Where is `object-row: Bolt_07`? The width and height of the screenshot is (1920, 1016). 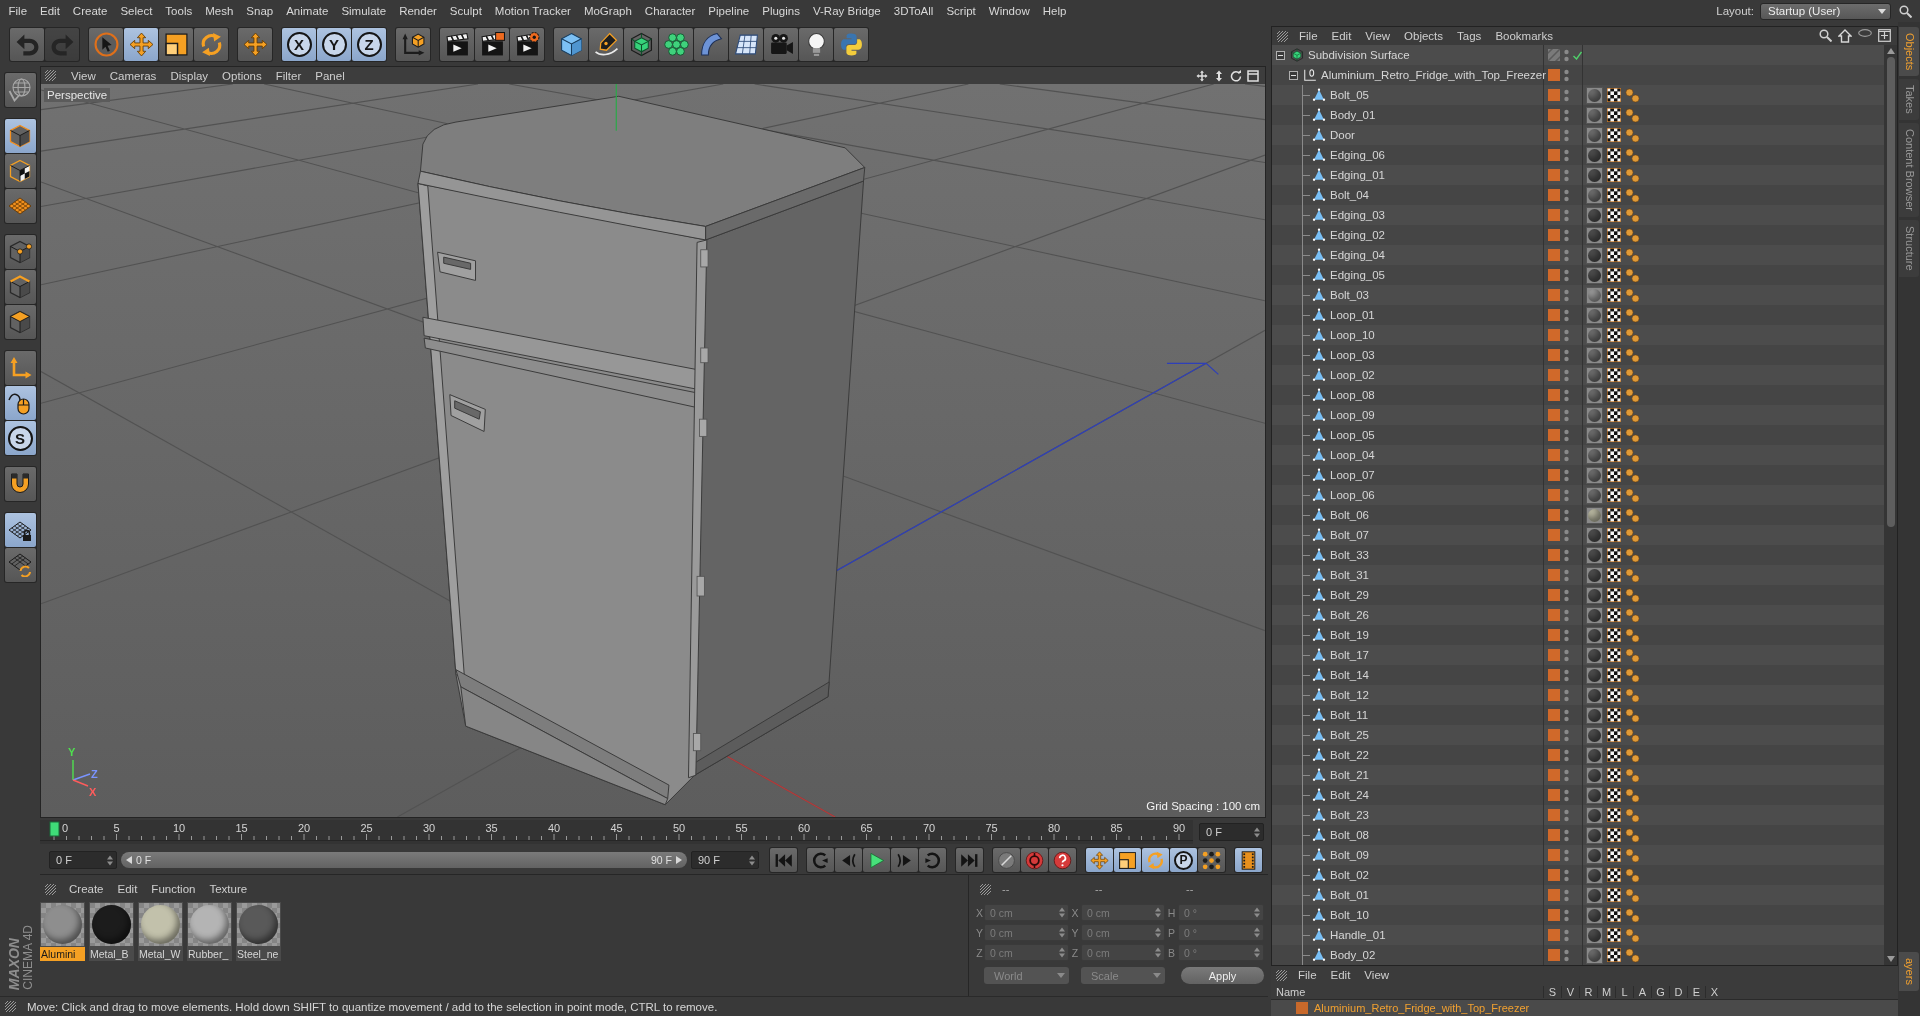
object-row: Bolt_07 is located at coordinates (1578, 535).